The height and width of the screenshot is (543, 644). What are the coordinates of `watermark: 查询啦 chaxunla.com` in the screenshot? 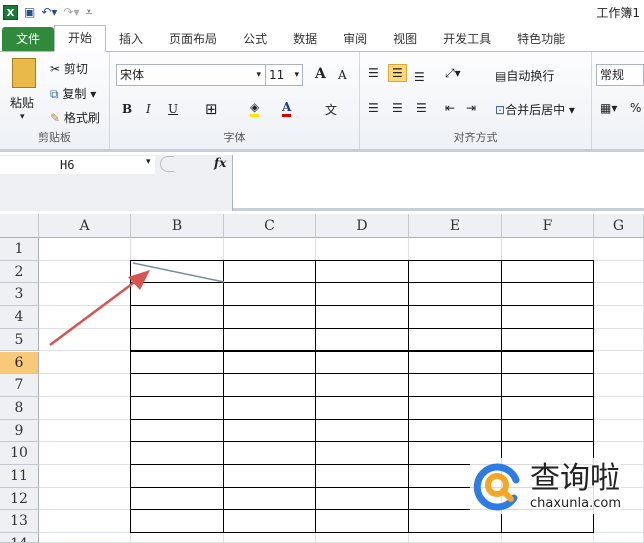 It's located at (545, 486).